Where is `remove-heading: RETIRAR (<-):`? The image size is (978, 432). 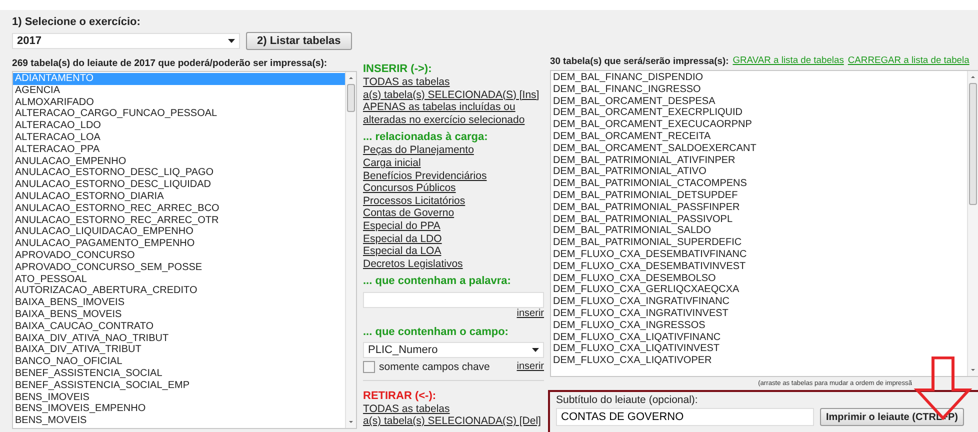 remove-heading: RETIRAR (<-): is located at coordinates (400, 395).